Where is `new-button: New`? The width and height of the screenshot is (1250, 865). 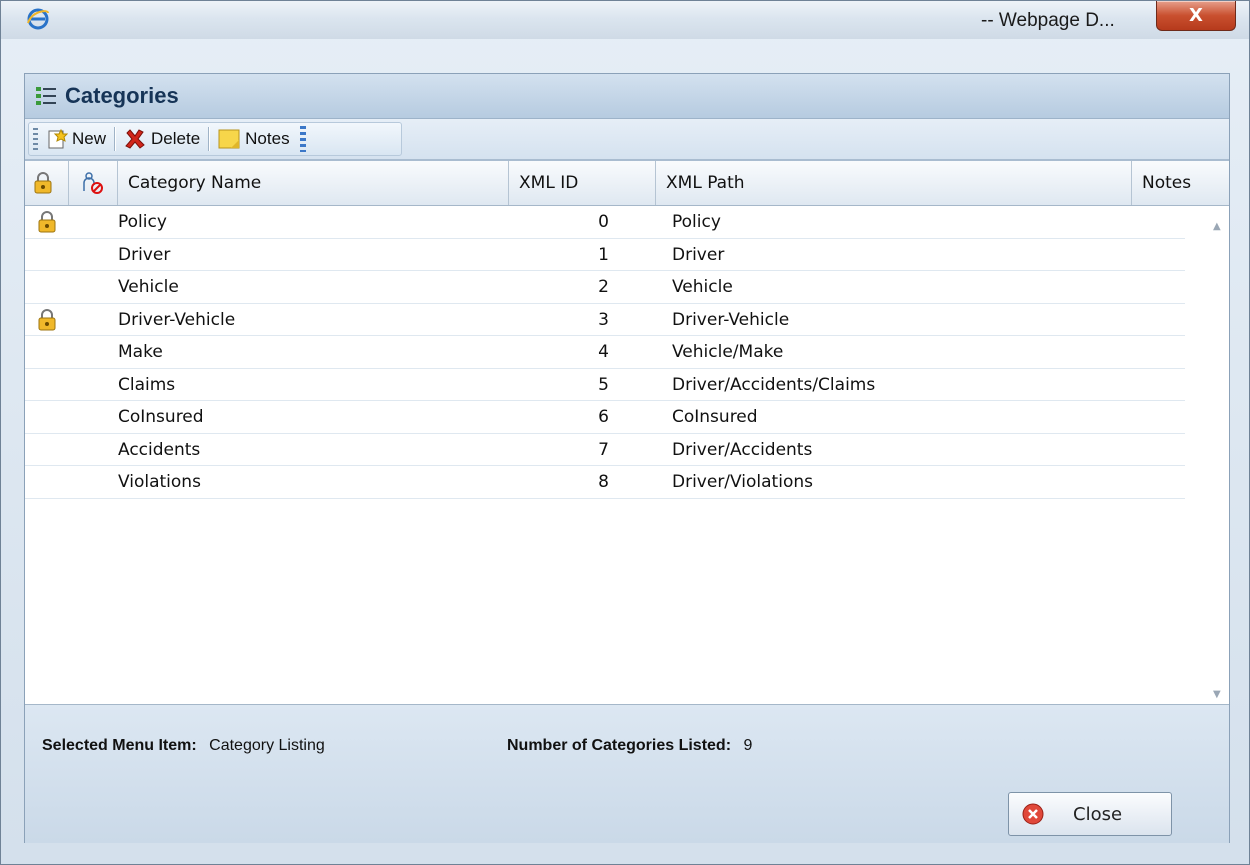
new-button: New is located at coordinates (76, 139).